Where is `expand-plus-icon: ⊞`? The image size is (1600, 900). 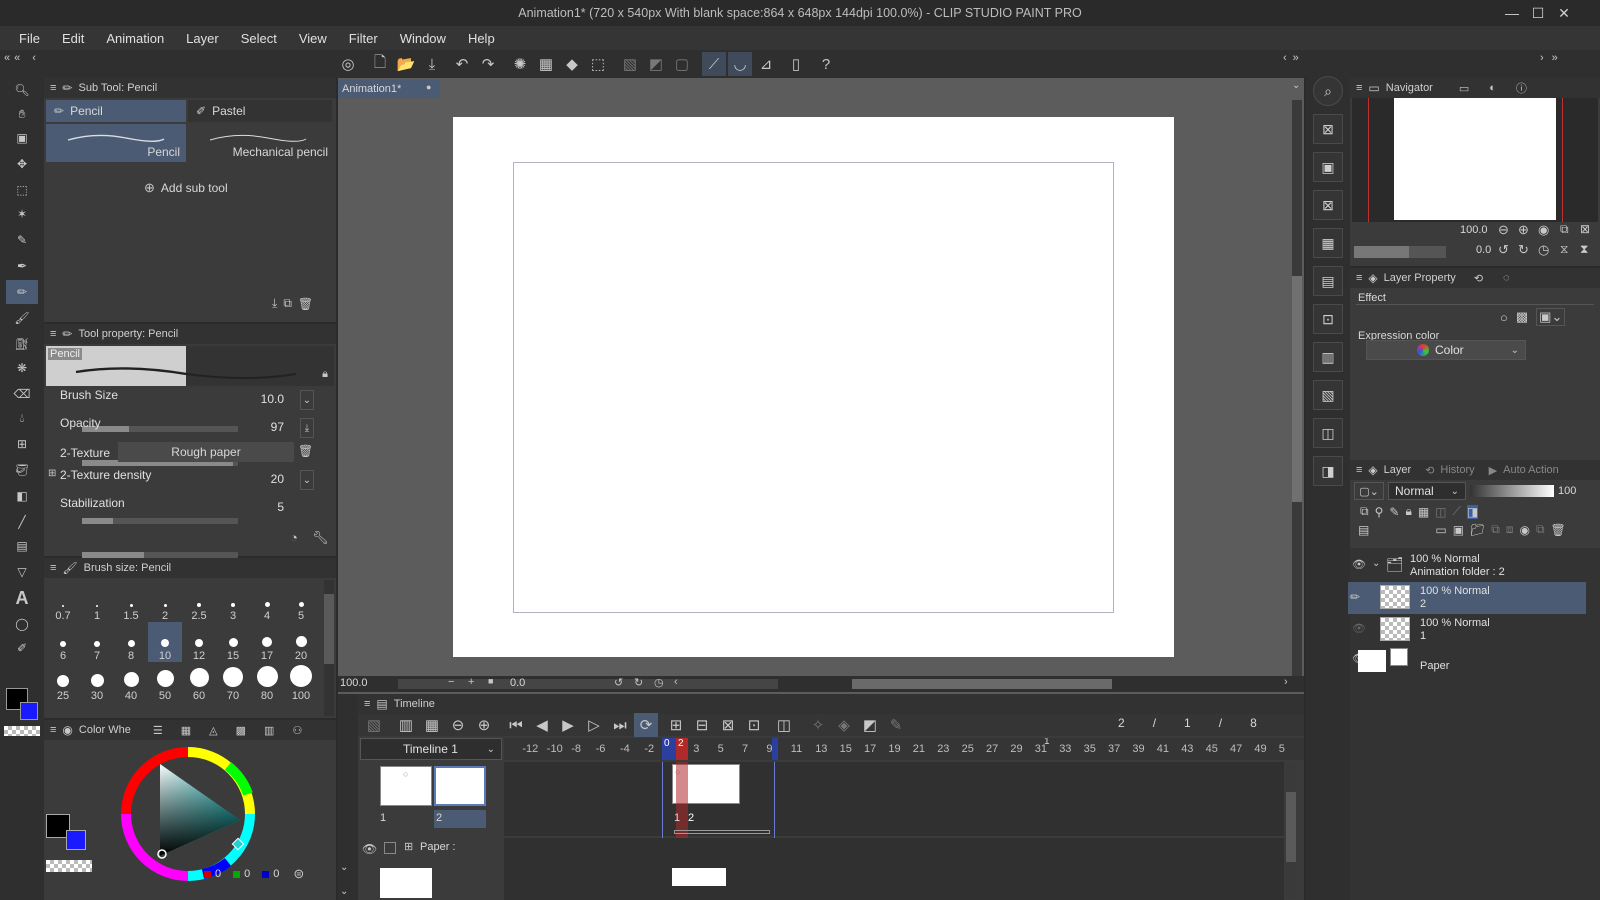
expand-plus-icon: ⊞ is located at coordinates (52, 473).